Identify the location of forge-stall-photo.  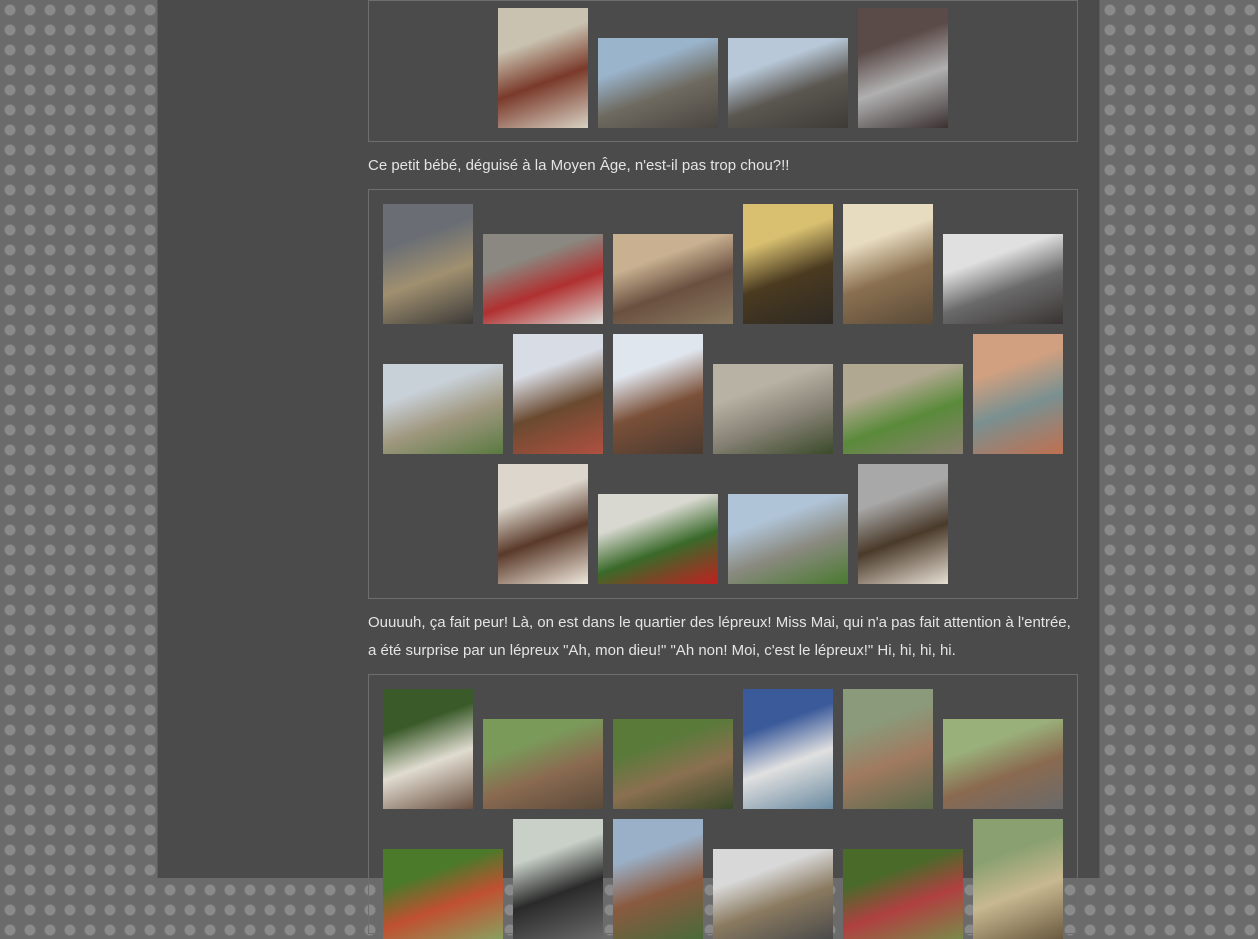
(428, 264).